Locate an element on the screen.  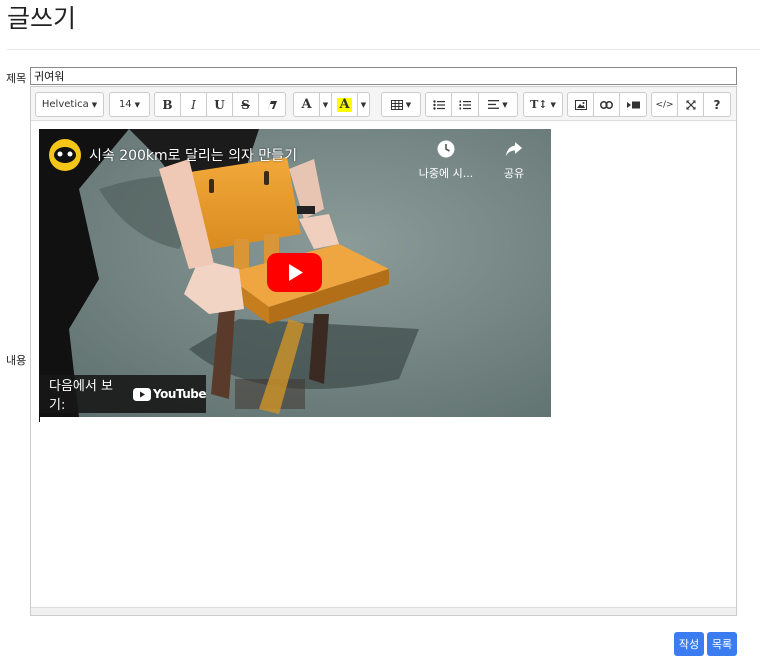
unordered-list-icon is located at coordinates (438, 104).